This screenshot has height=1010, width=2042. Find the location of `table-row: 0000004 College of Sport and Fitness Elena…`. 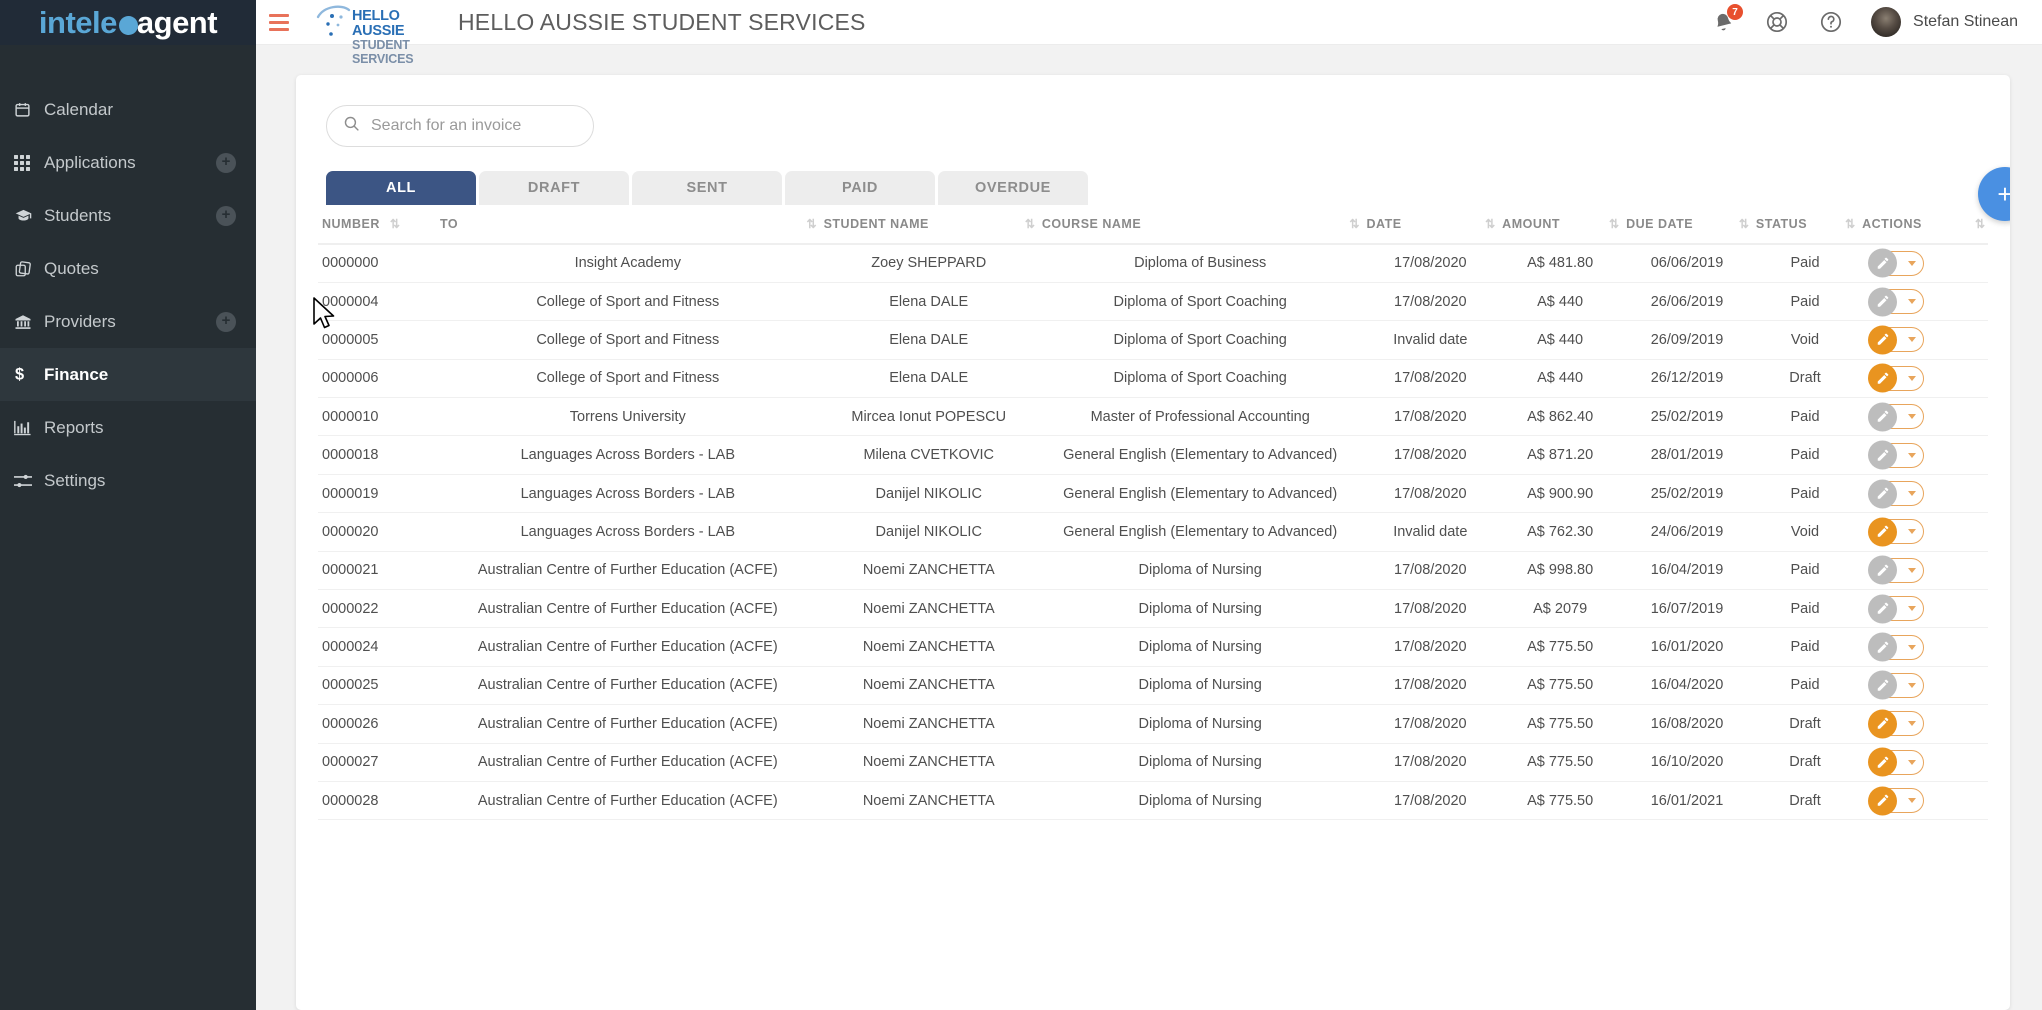

table-row: 0000004 College of Sport and Fitness Elena… is located at coordinates (1153, 302).